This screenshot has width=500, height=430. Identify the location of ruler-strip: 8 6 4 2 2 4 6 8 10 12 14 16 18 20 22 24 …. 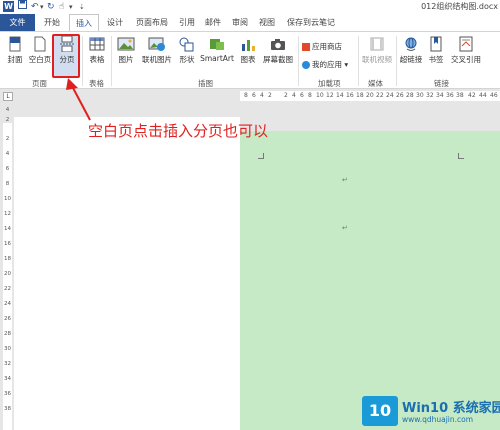
(370, 96).